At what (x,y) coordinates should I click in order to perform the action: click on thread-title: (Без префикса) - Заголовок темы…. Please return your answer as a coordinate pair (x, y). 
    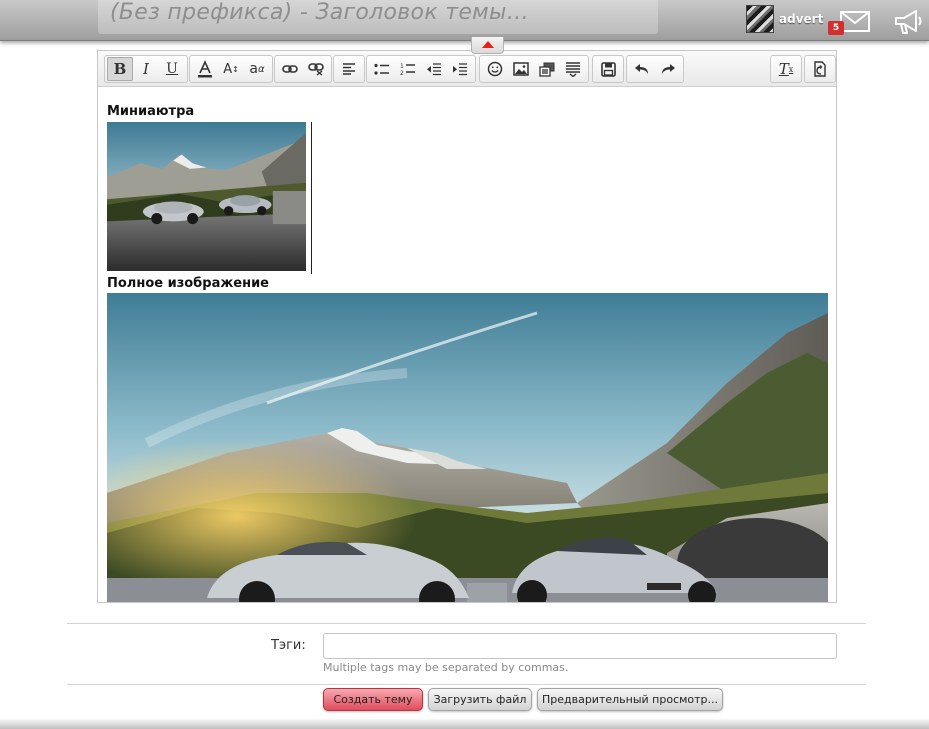
    Looking at the image, I should click on (319, 12).